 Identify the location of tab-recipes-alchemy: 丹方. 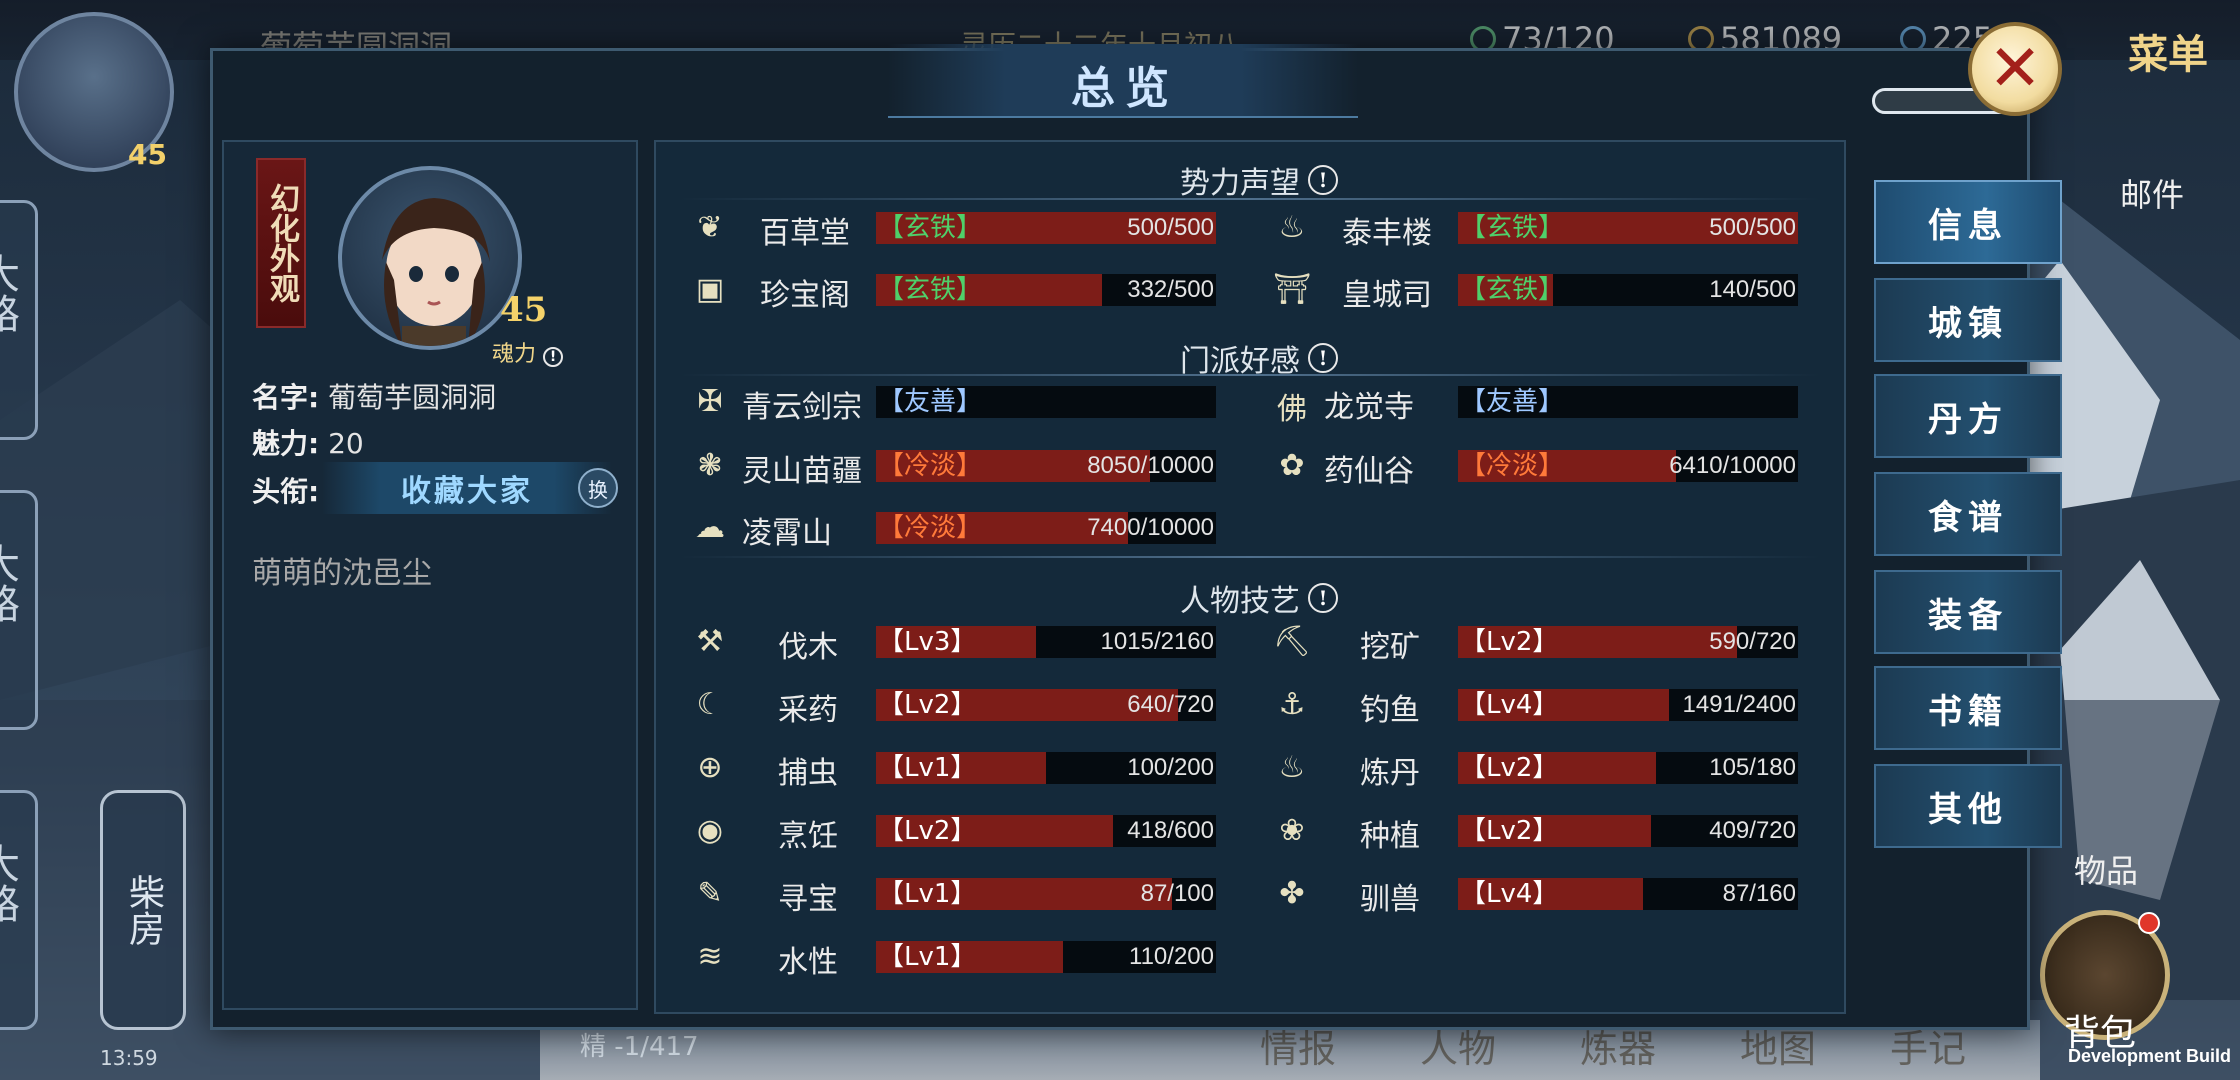
(1968, 416).